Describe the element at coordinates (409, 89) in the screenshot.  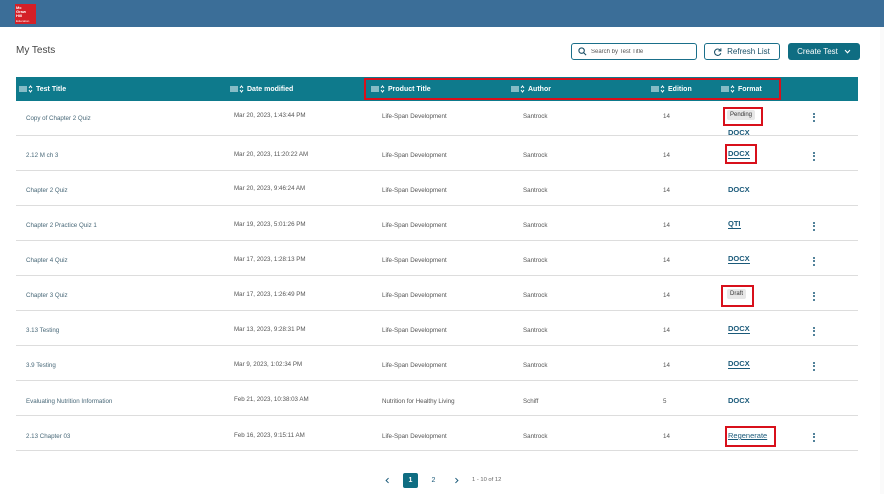
I see `column-label: Product Title` at that location.